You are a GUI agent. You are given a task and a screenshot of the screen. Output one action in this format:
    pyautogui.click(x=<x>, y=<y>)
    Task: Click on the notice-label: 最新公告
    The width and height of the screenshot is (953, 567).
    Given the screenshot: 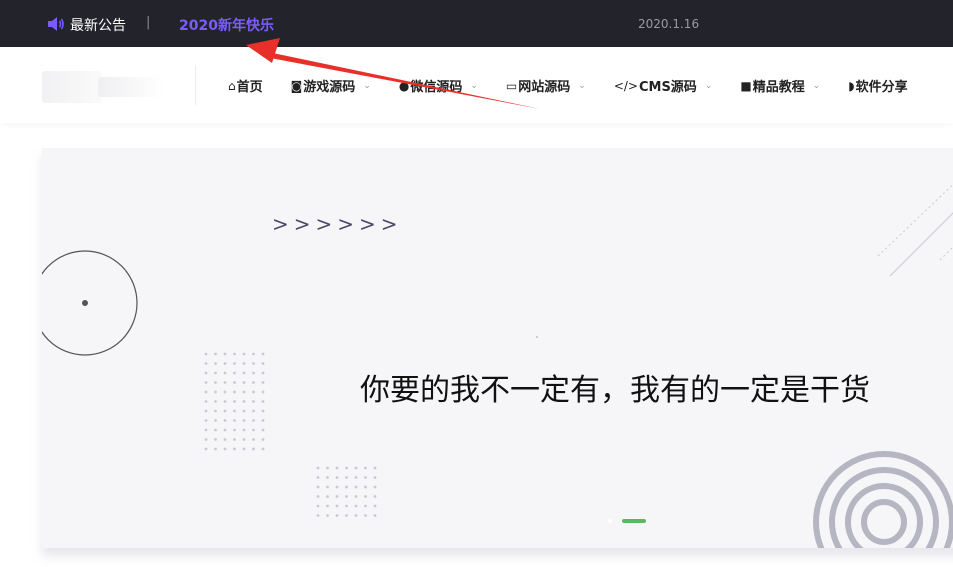 What is the action you would take?
    pyautogui.click(x=98, y=26)
    